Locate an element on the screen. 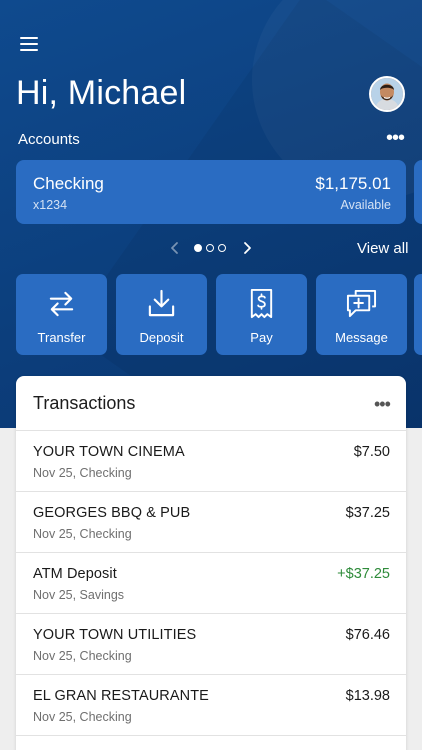 The height and width of the screenshot is (750, 422). transfer-icon is located at coordinates (61, 304).